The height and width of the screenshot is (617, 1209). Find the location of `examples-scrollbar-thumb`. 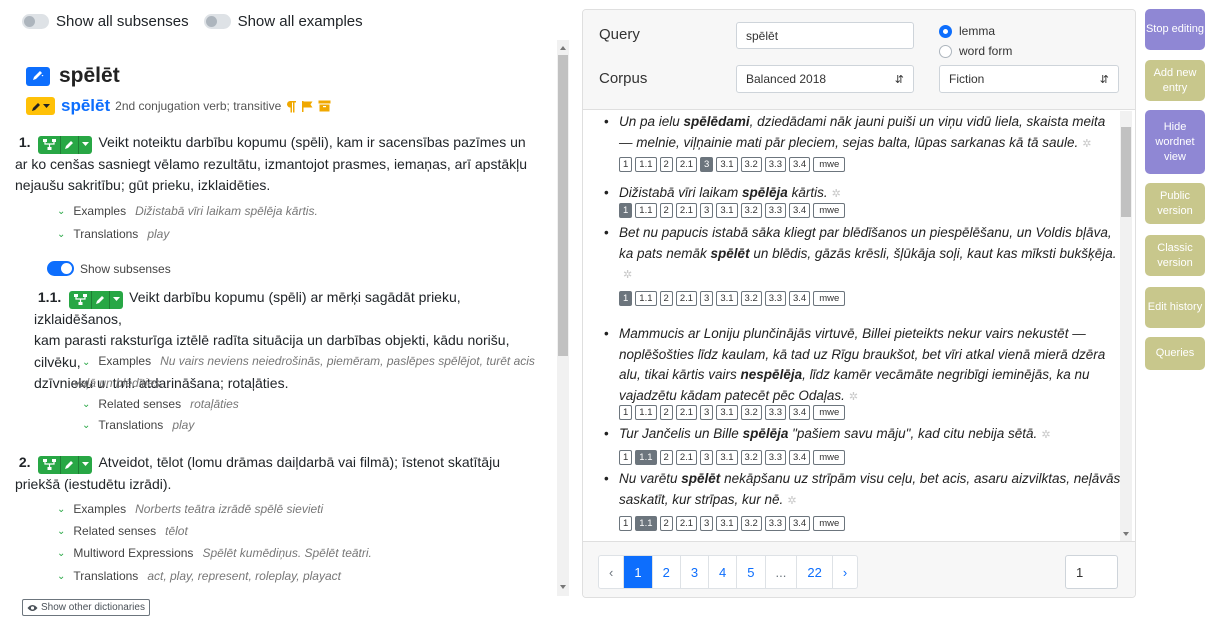

examples-scrollbar-thumb is located at coordinates (1126, 172).